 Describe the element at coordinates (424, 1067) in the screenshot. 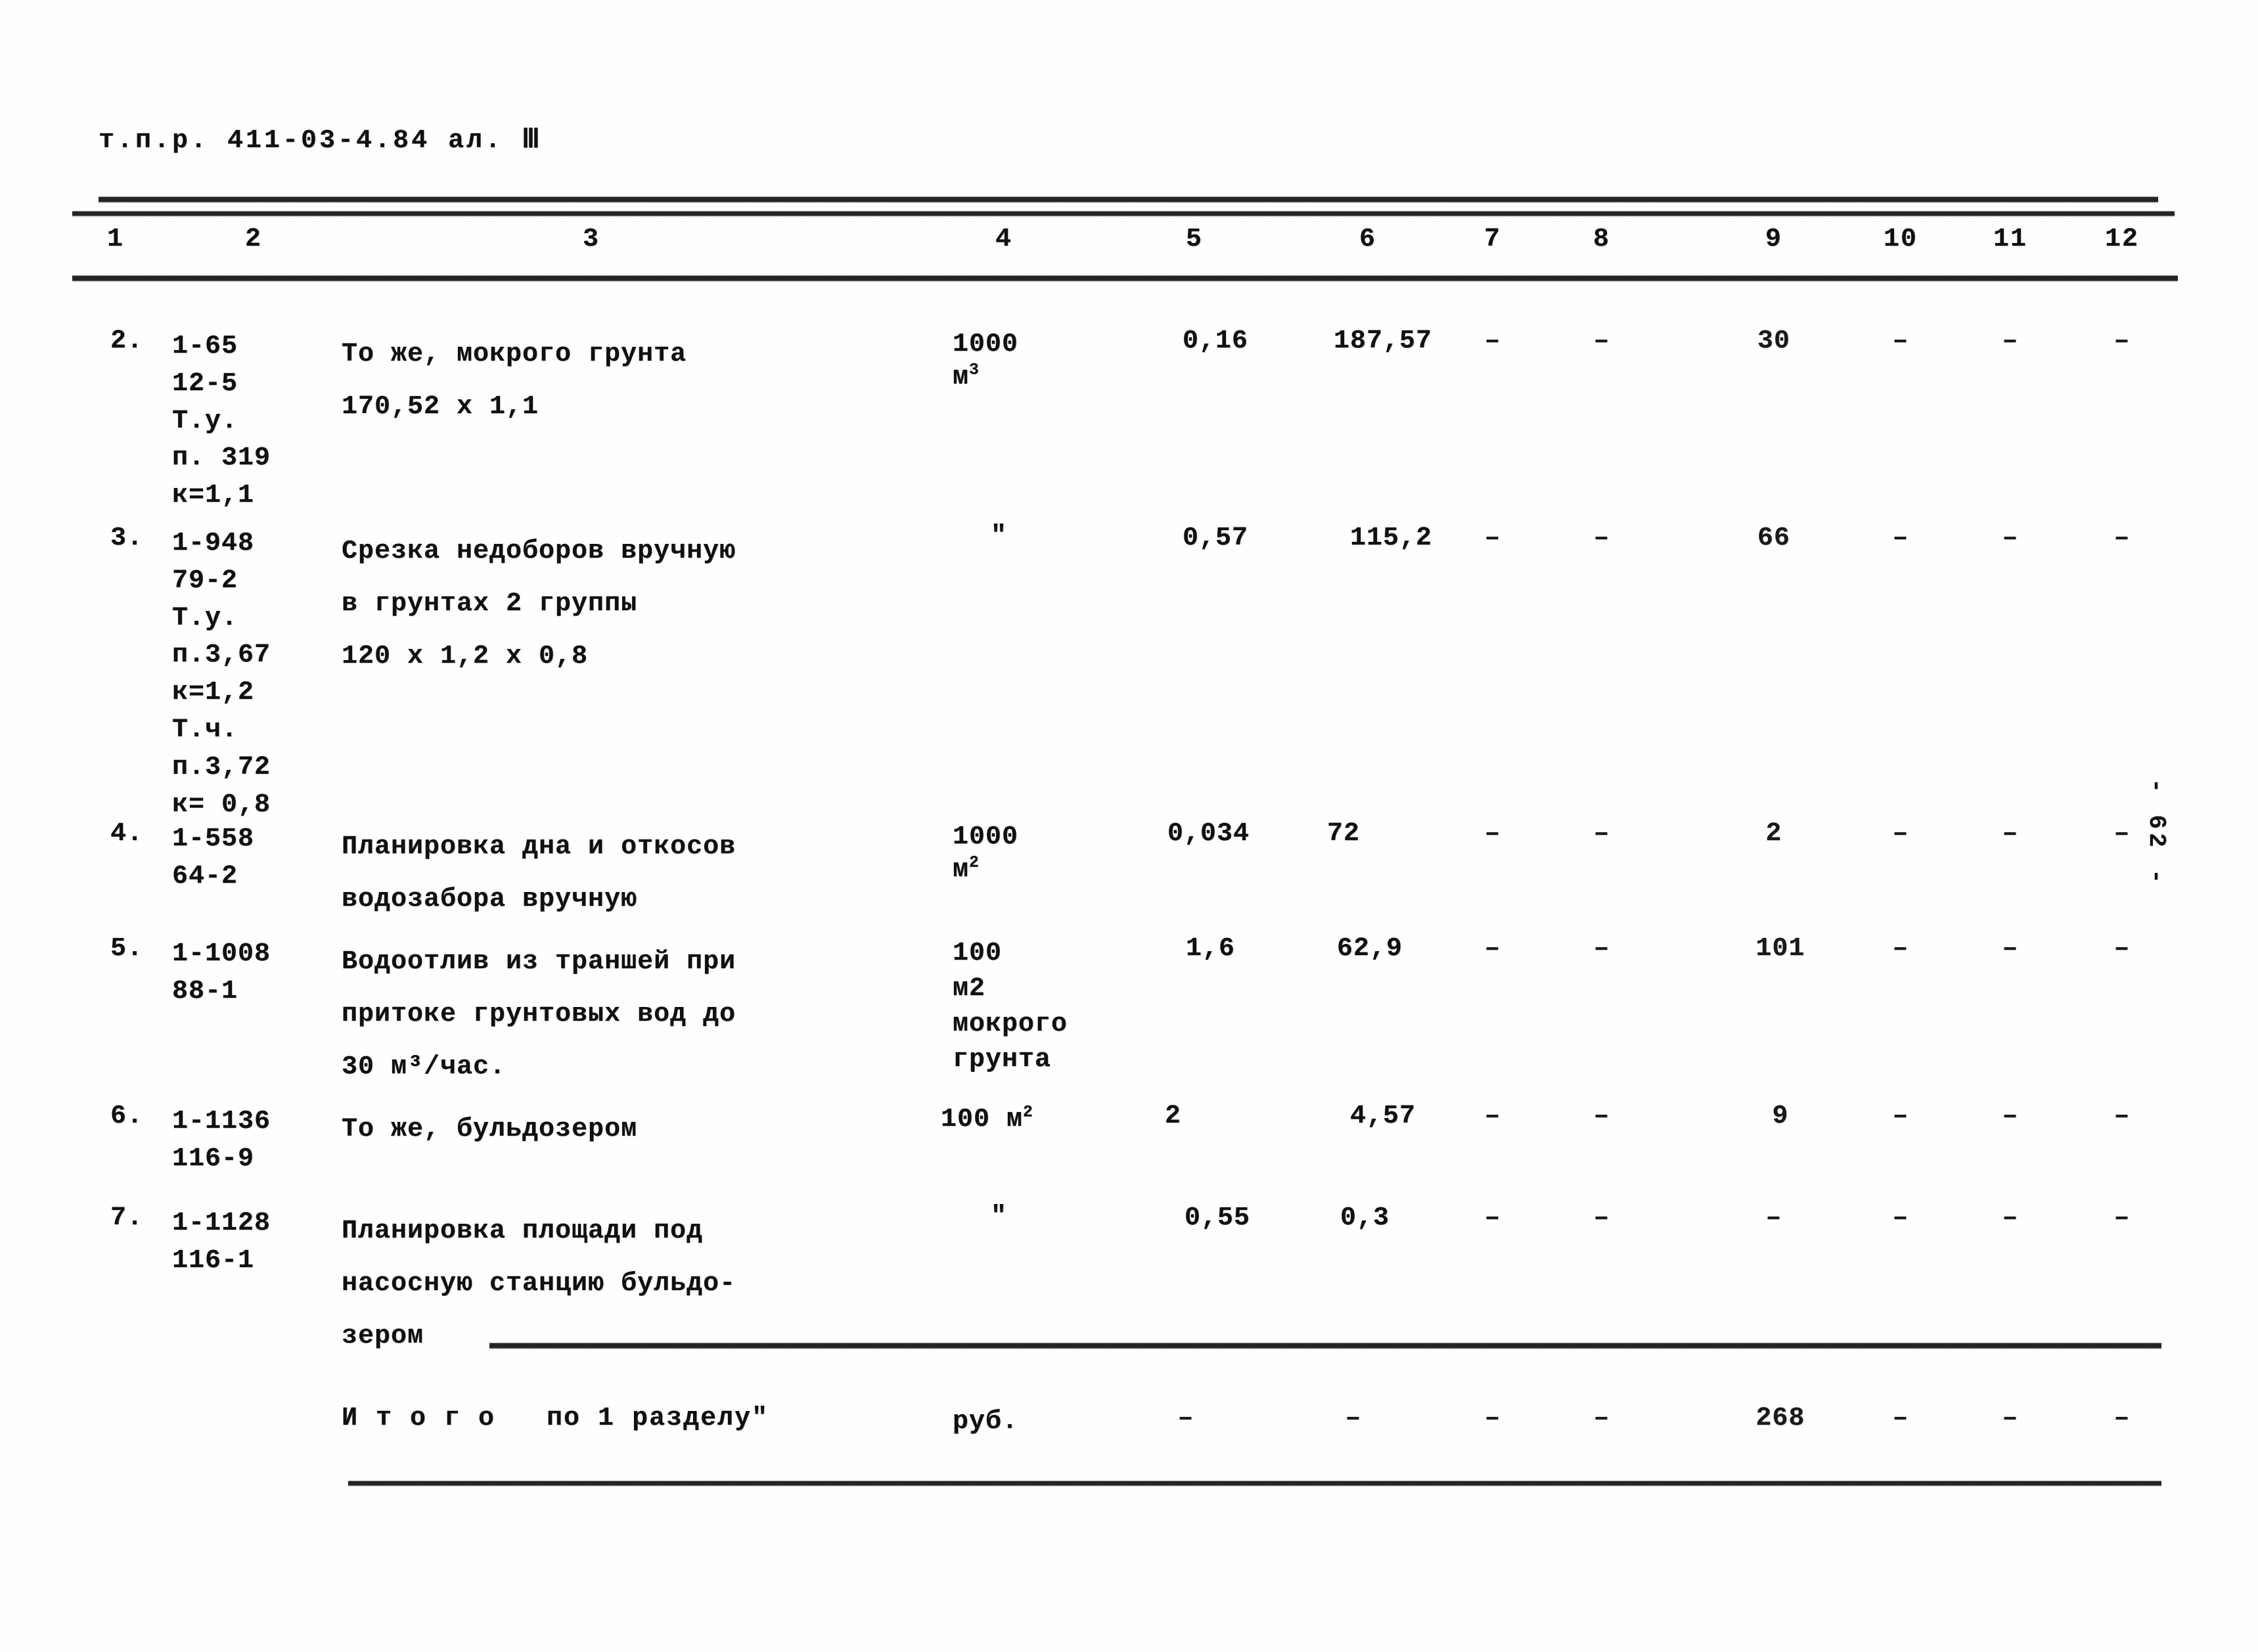

I see `desc-line: 30 м³/час.` at that location.